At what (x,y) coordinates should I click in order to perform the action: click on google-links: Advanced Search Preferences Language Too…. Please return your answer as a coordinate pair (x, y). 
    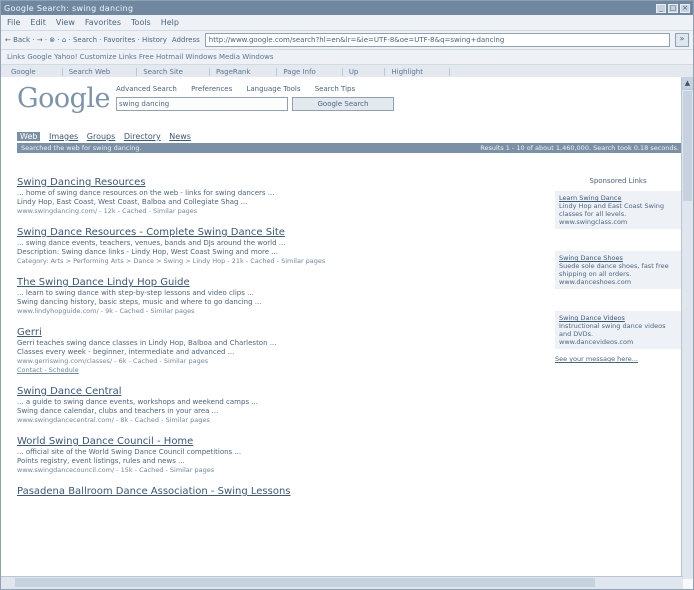
    Looking at the image, I should click on (255, 89).